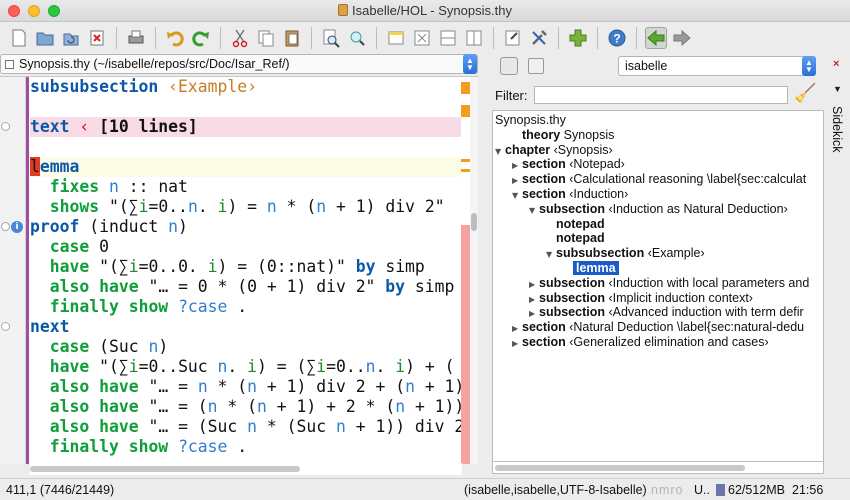 The height and width of the screenshot is (500, 850). What do you see at coordinates (656, 38) in the screenshot?
I see `back-icon` at bounding box center [656, 38].